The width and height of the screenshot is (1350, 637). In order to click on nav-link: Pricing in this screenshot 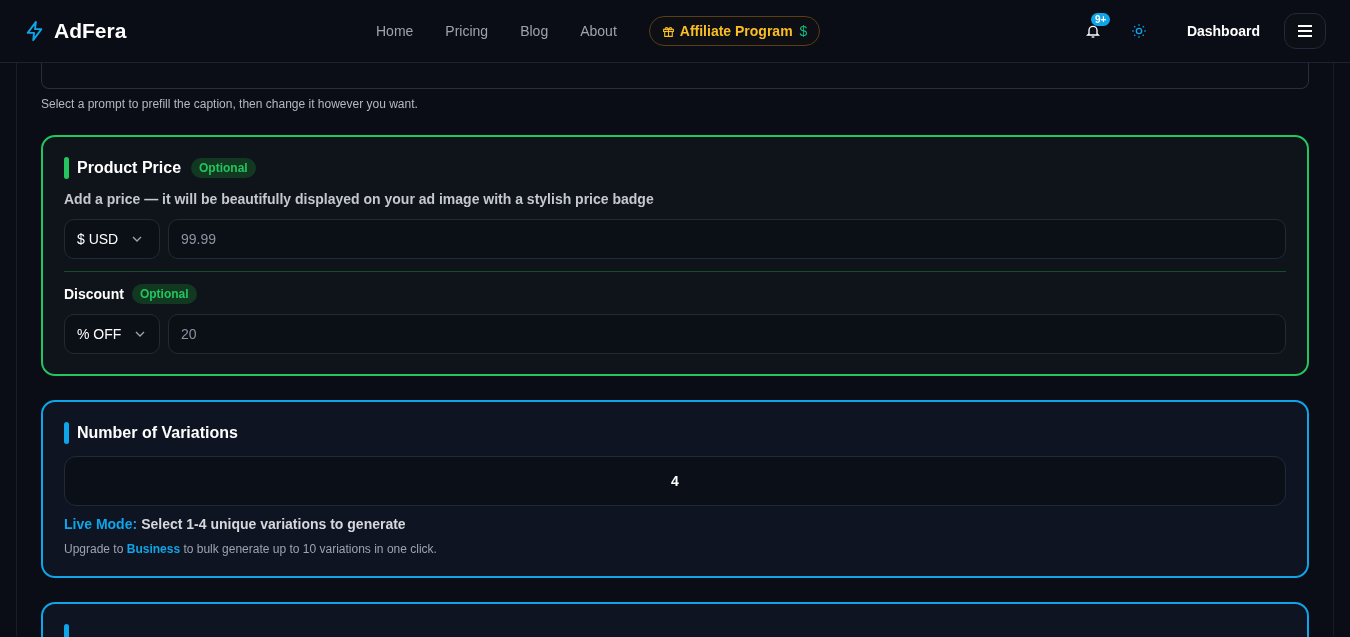, I will do `click(467, 31)`.